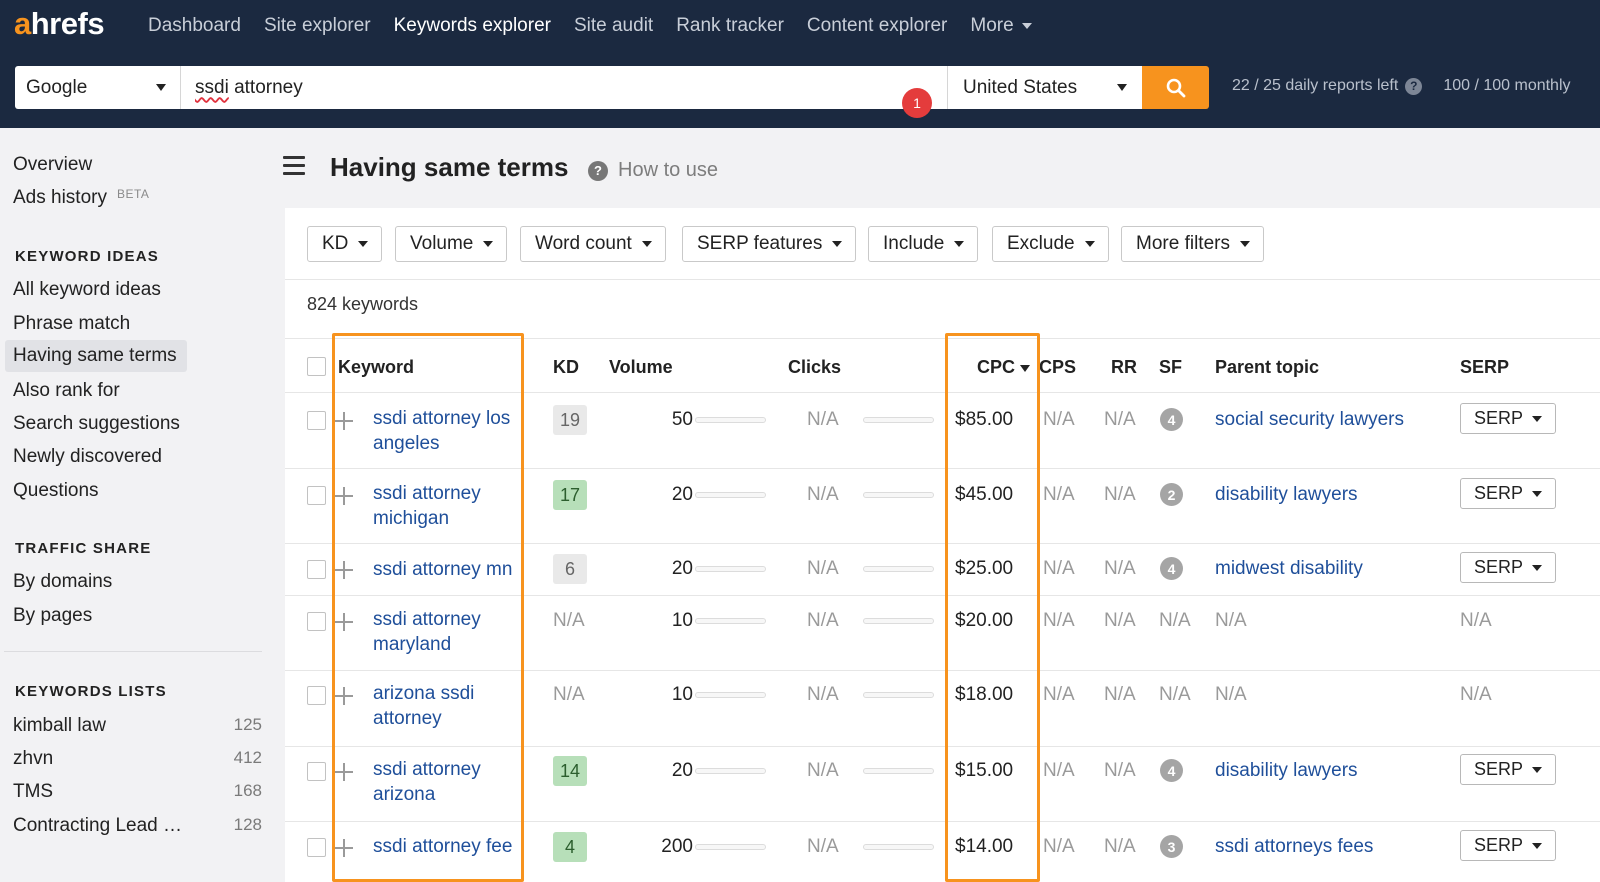 This screenshot has width=1600, height=882. Describe the element at coordinates (451, 244) in the screenshot. I see `filter-volume-button: Volume` at that location.